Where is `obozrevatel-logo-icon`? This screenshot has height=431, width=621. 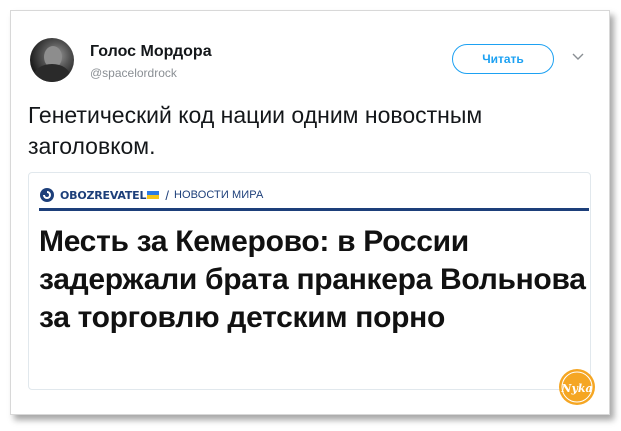 obozrevatel-logo-icon is located at coordinates (47, 195).